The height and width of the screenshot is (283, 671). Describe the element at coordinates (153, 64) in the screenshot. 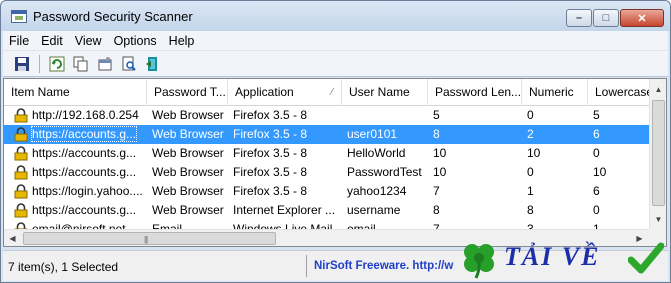

I see `exit-icon` at that location.